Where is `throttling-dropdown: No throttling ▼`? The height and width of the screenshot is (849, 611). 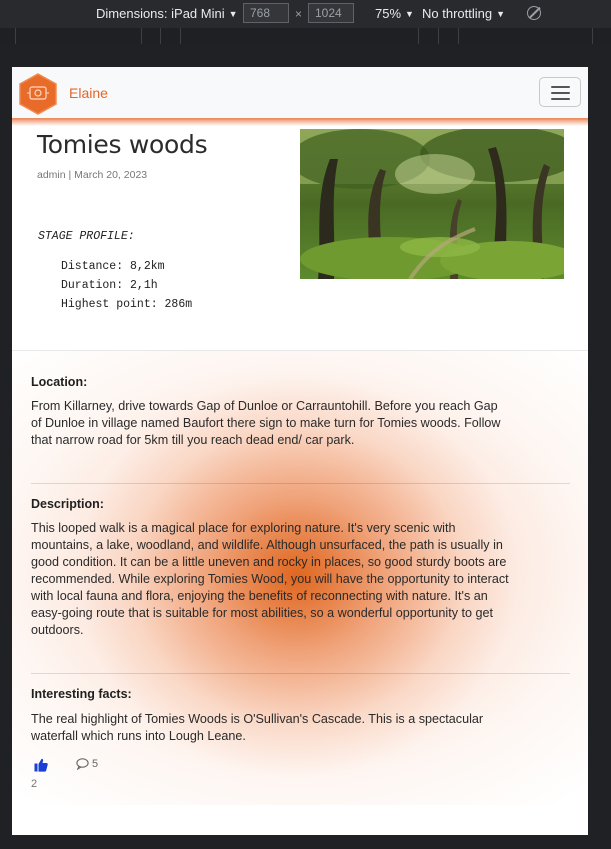 throttling-dropdown: No throttling ▼ is located at coordinates (463, 13).